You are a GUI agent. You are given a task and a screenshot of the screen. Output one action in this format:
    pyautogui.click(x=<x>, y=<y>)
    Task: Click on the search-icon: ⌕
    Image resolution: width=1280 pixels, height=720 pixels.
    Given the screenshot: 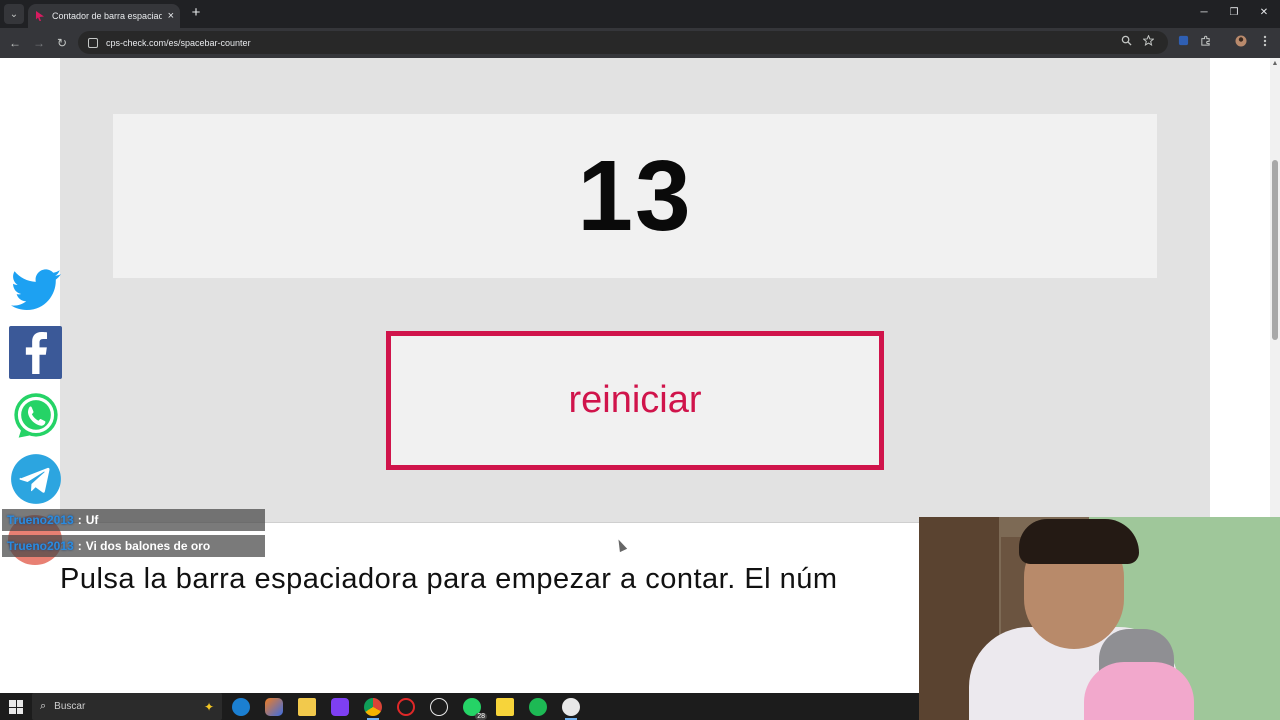 What is the action you would take?
    pyautogui.click(x=43, y=706)
    